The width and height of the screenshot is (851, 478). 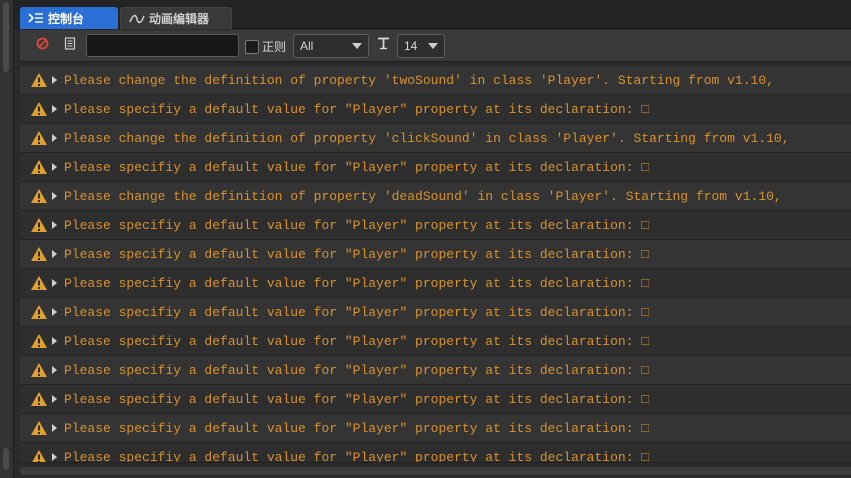 What do you see at coordinates (432, 14) in the screenshot?
I see `tab-bar: 控制台 动画编辑器` at bounding box center [432, 14].